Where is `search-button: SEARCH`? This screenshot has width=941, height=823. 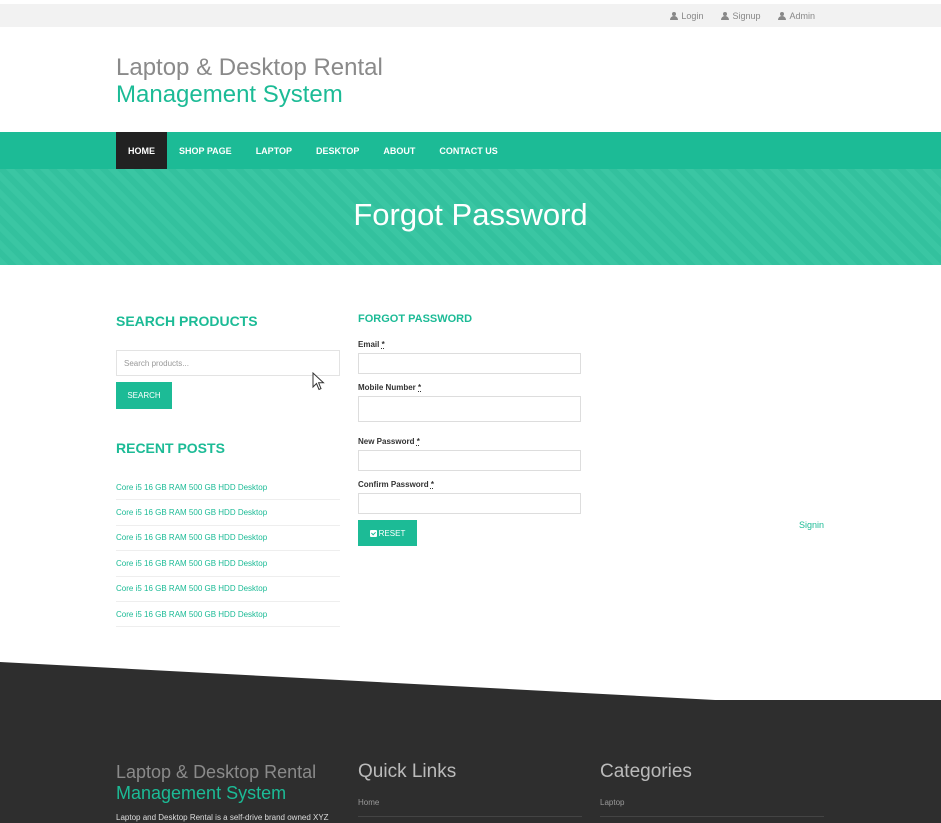 search-button: SEARCH is located at coordinates (144, 395).